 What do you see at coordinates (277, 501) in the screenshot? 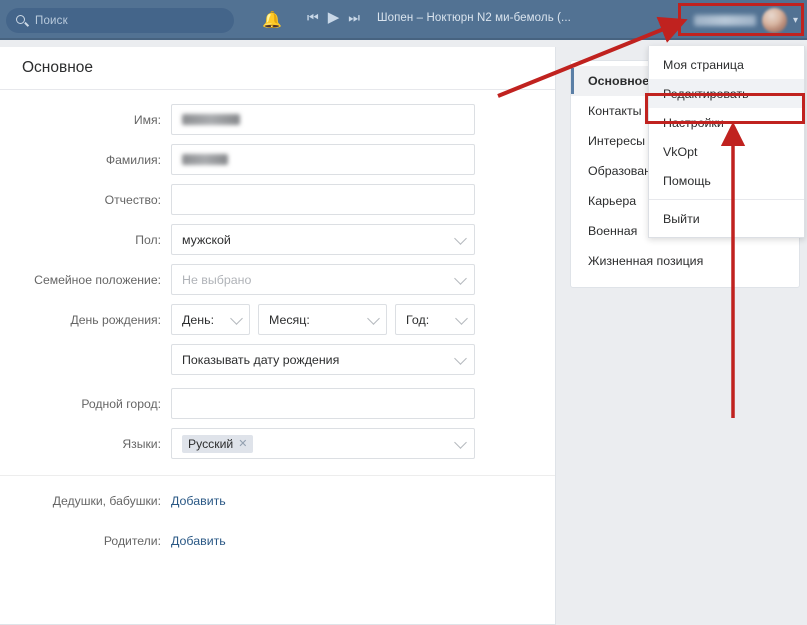
I see `field-row-grandparents: Дедушки, бабушки: Добавить` at bounding box center [277, 501].